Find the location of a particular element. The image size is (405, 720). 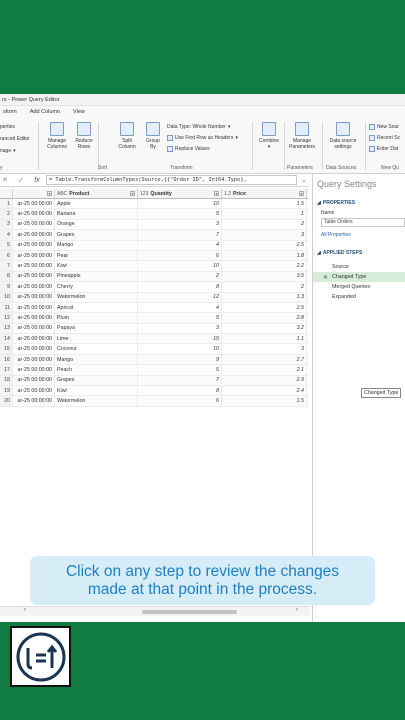

group-by-button: Group By is located at coordinates (153, 136).